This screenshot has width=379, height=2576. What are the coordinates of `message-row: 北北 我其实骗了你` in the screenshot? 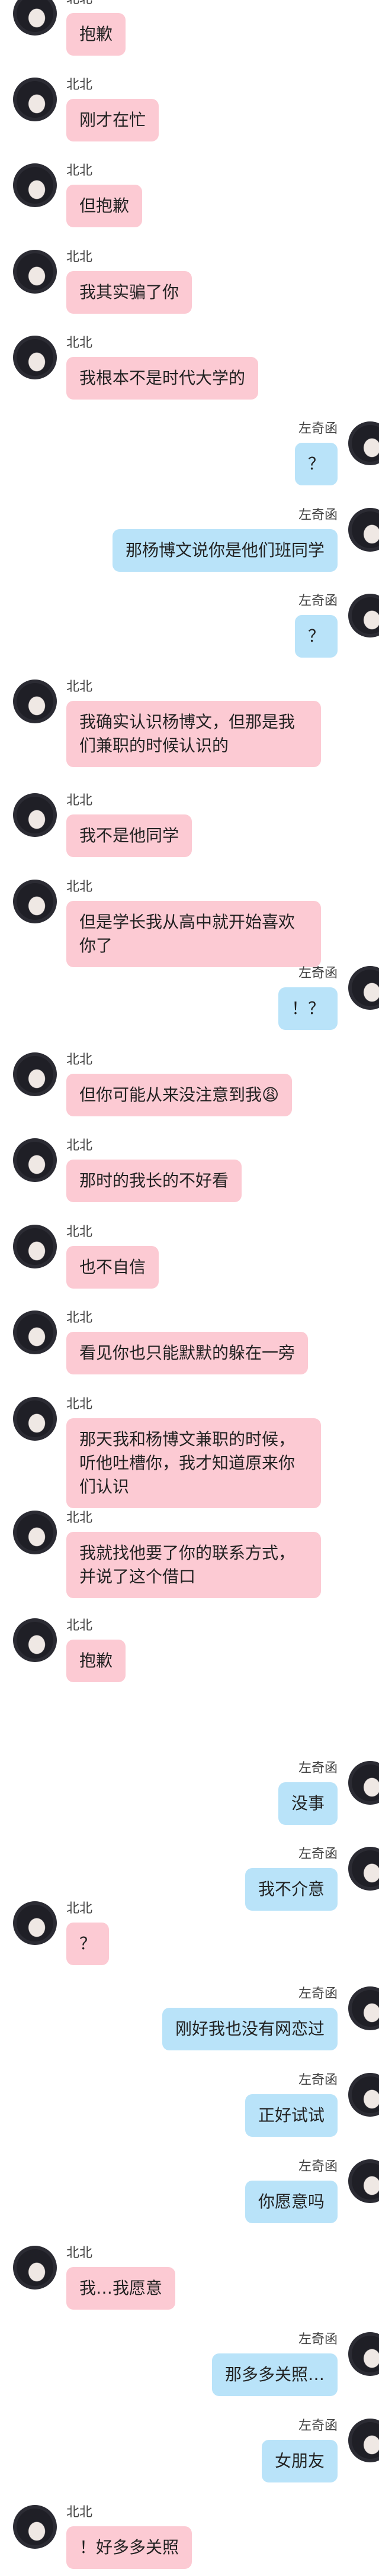 It's located at (189, 282).